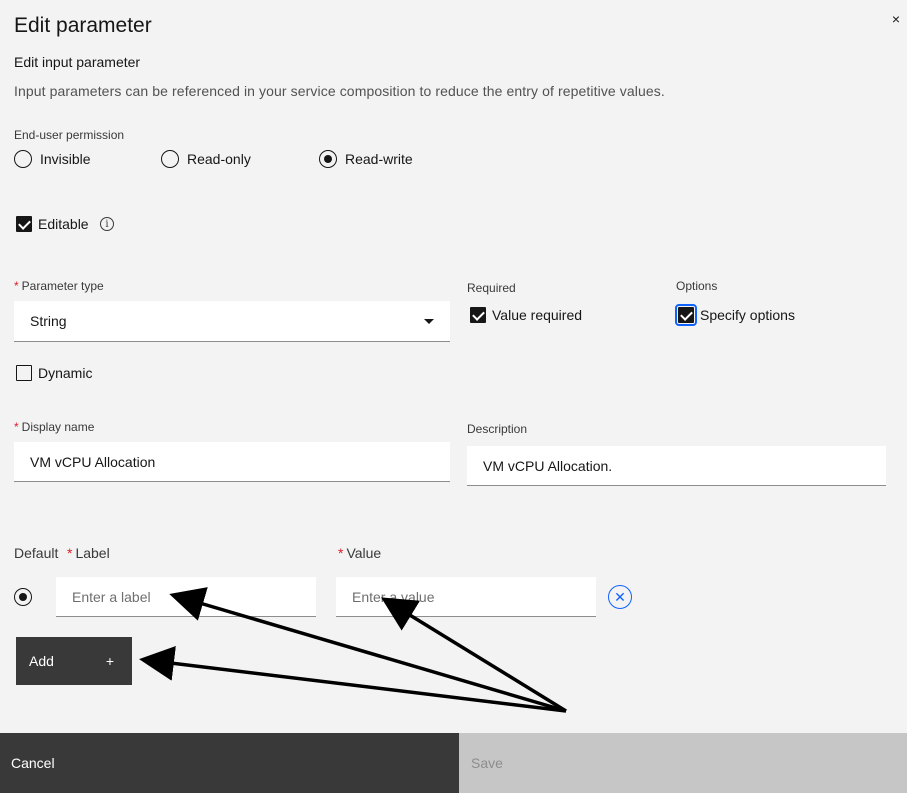 The height and width of the screenshot is (793, 907). Describe the element at coordinates (683, 763) in the screenshot. I see `save-button: Save` at that location.